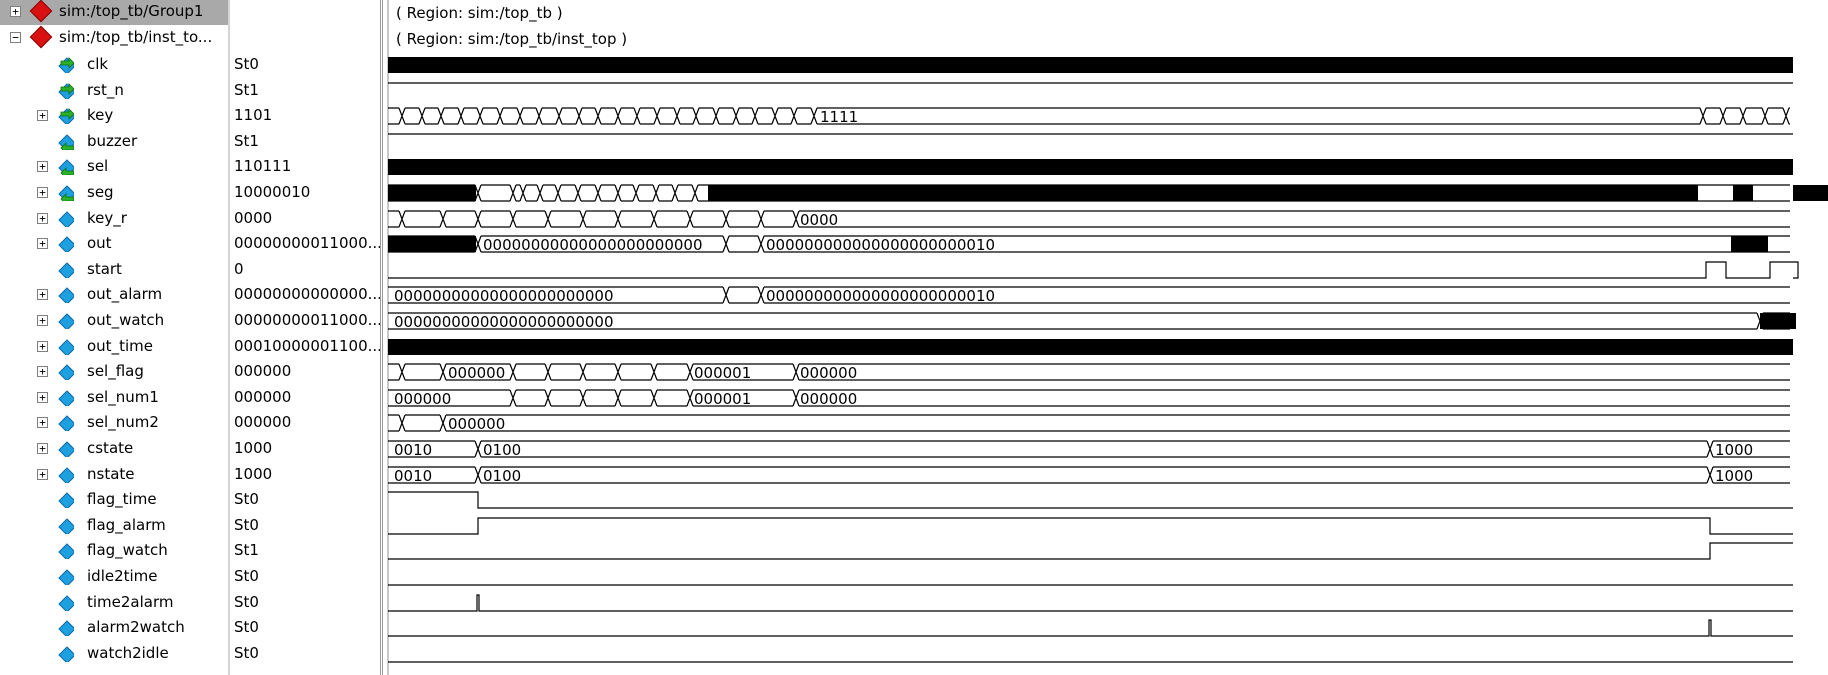  I want to click on dense-wave-sel, so click(1090, 167).